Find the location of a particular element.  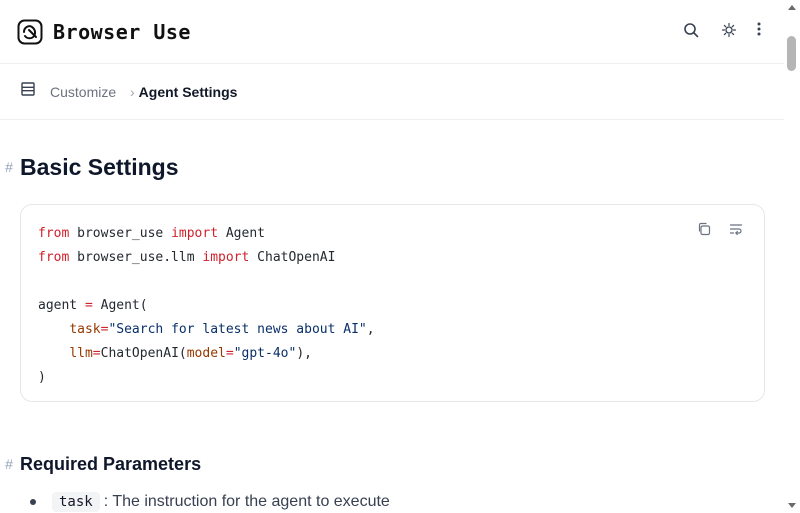

wrap-icon is located at coordinates (736, 231).